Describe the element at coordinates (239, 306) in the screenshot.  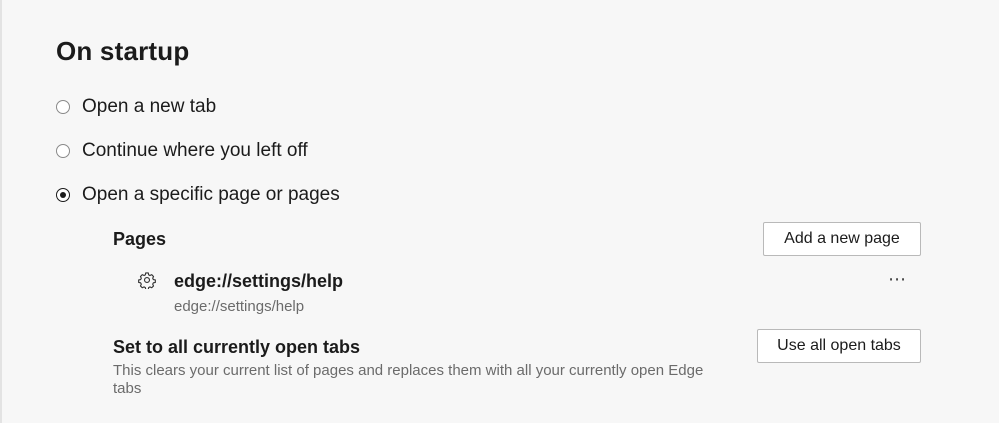
I see `page-url: edge://settings/help` at that location.